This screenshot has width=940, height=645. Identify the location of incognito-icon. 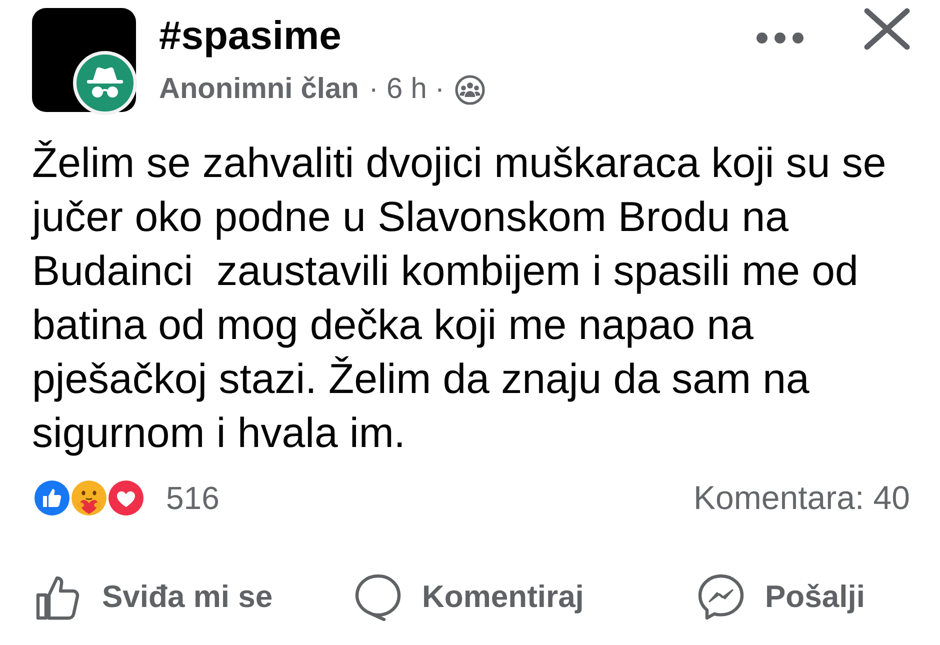
(105, 83).